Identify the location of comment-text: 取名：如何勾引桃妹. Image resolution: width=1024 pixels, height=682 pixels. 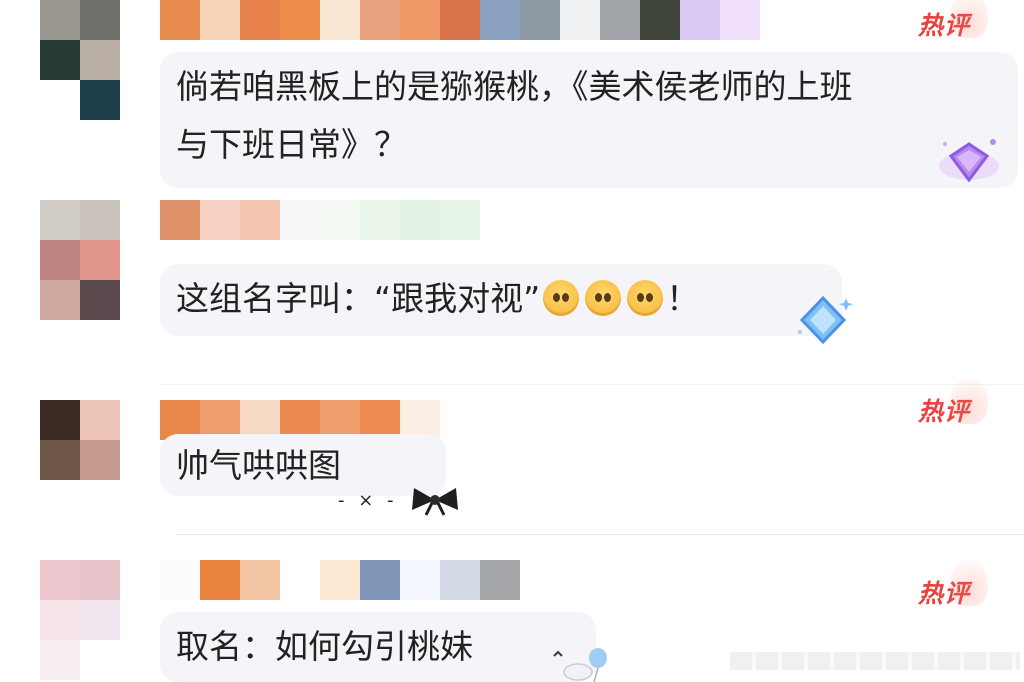
(324, 646).